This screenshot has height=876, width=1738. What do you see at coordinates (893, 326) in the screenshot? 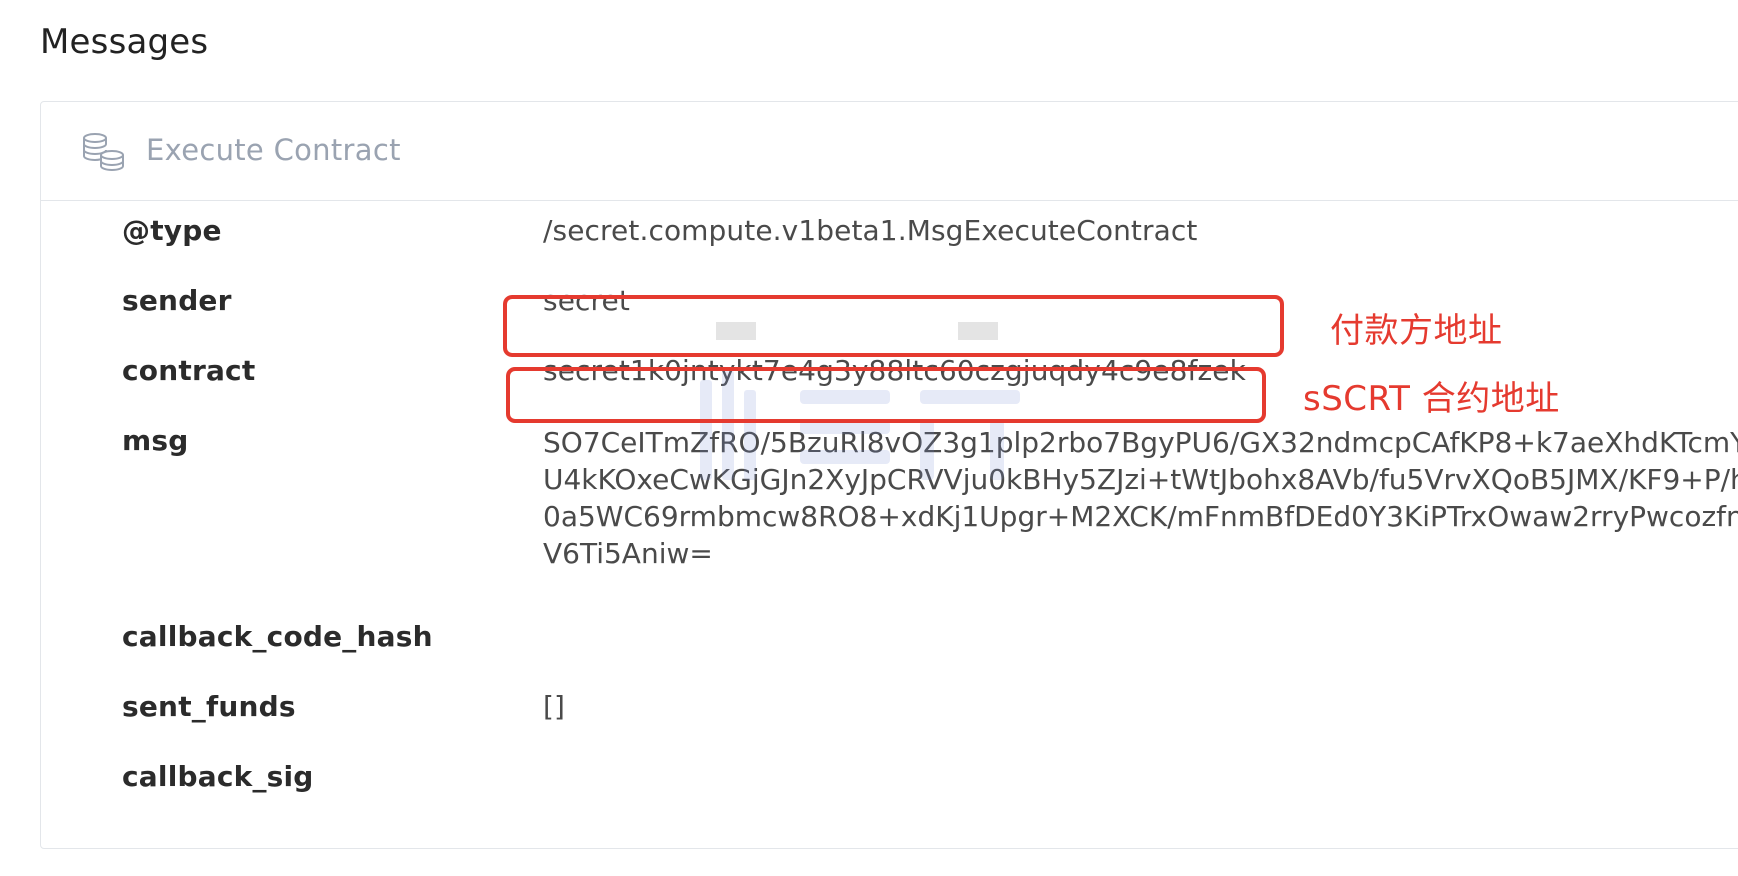
I see `sender-highlight-box` at bounding box center [893, 326].